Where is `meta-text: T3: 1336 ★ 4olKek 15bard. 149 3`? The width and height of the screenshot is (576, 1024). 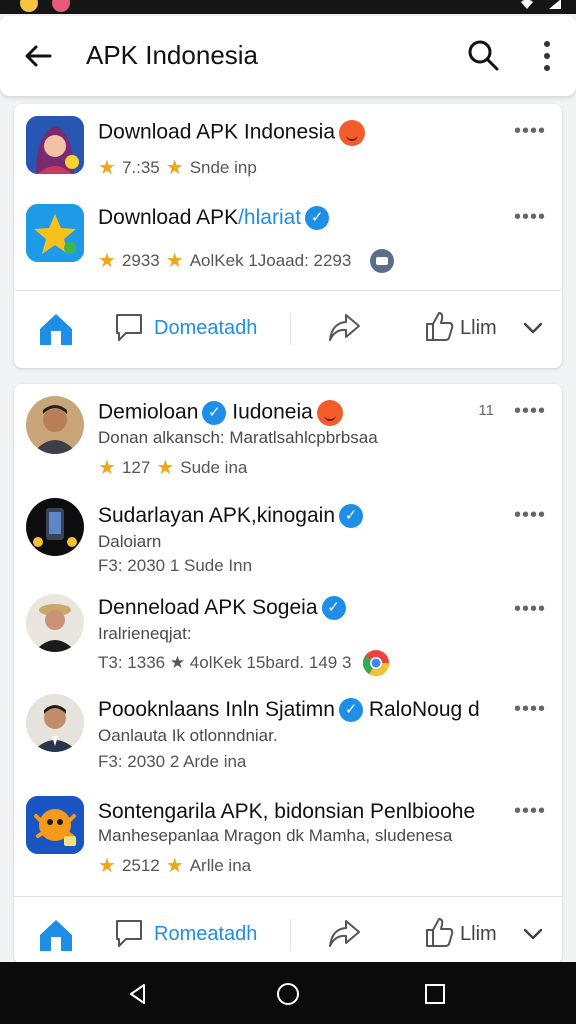 meta-text: T3: 1336 ★ 4olKek 15bard. 149 3 is located at coordinates (225, 662).